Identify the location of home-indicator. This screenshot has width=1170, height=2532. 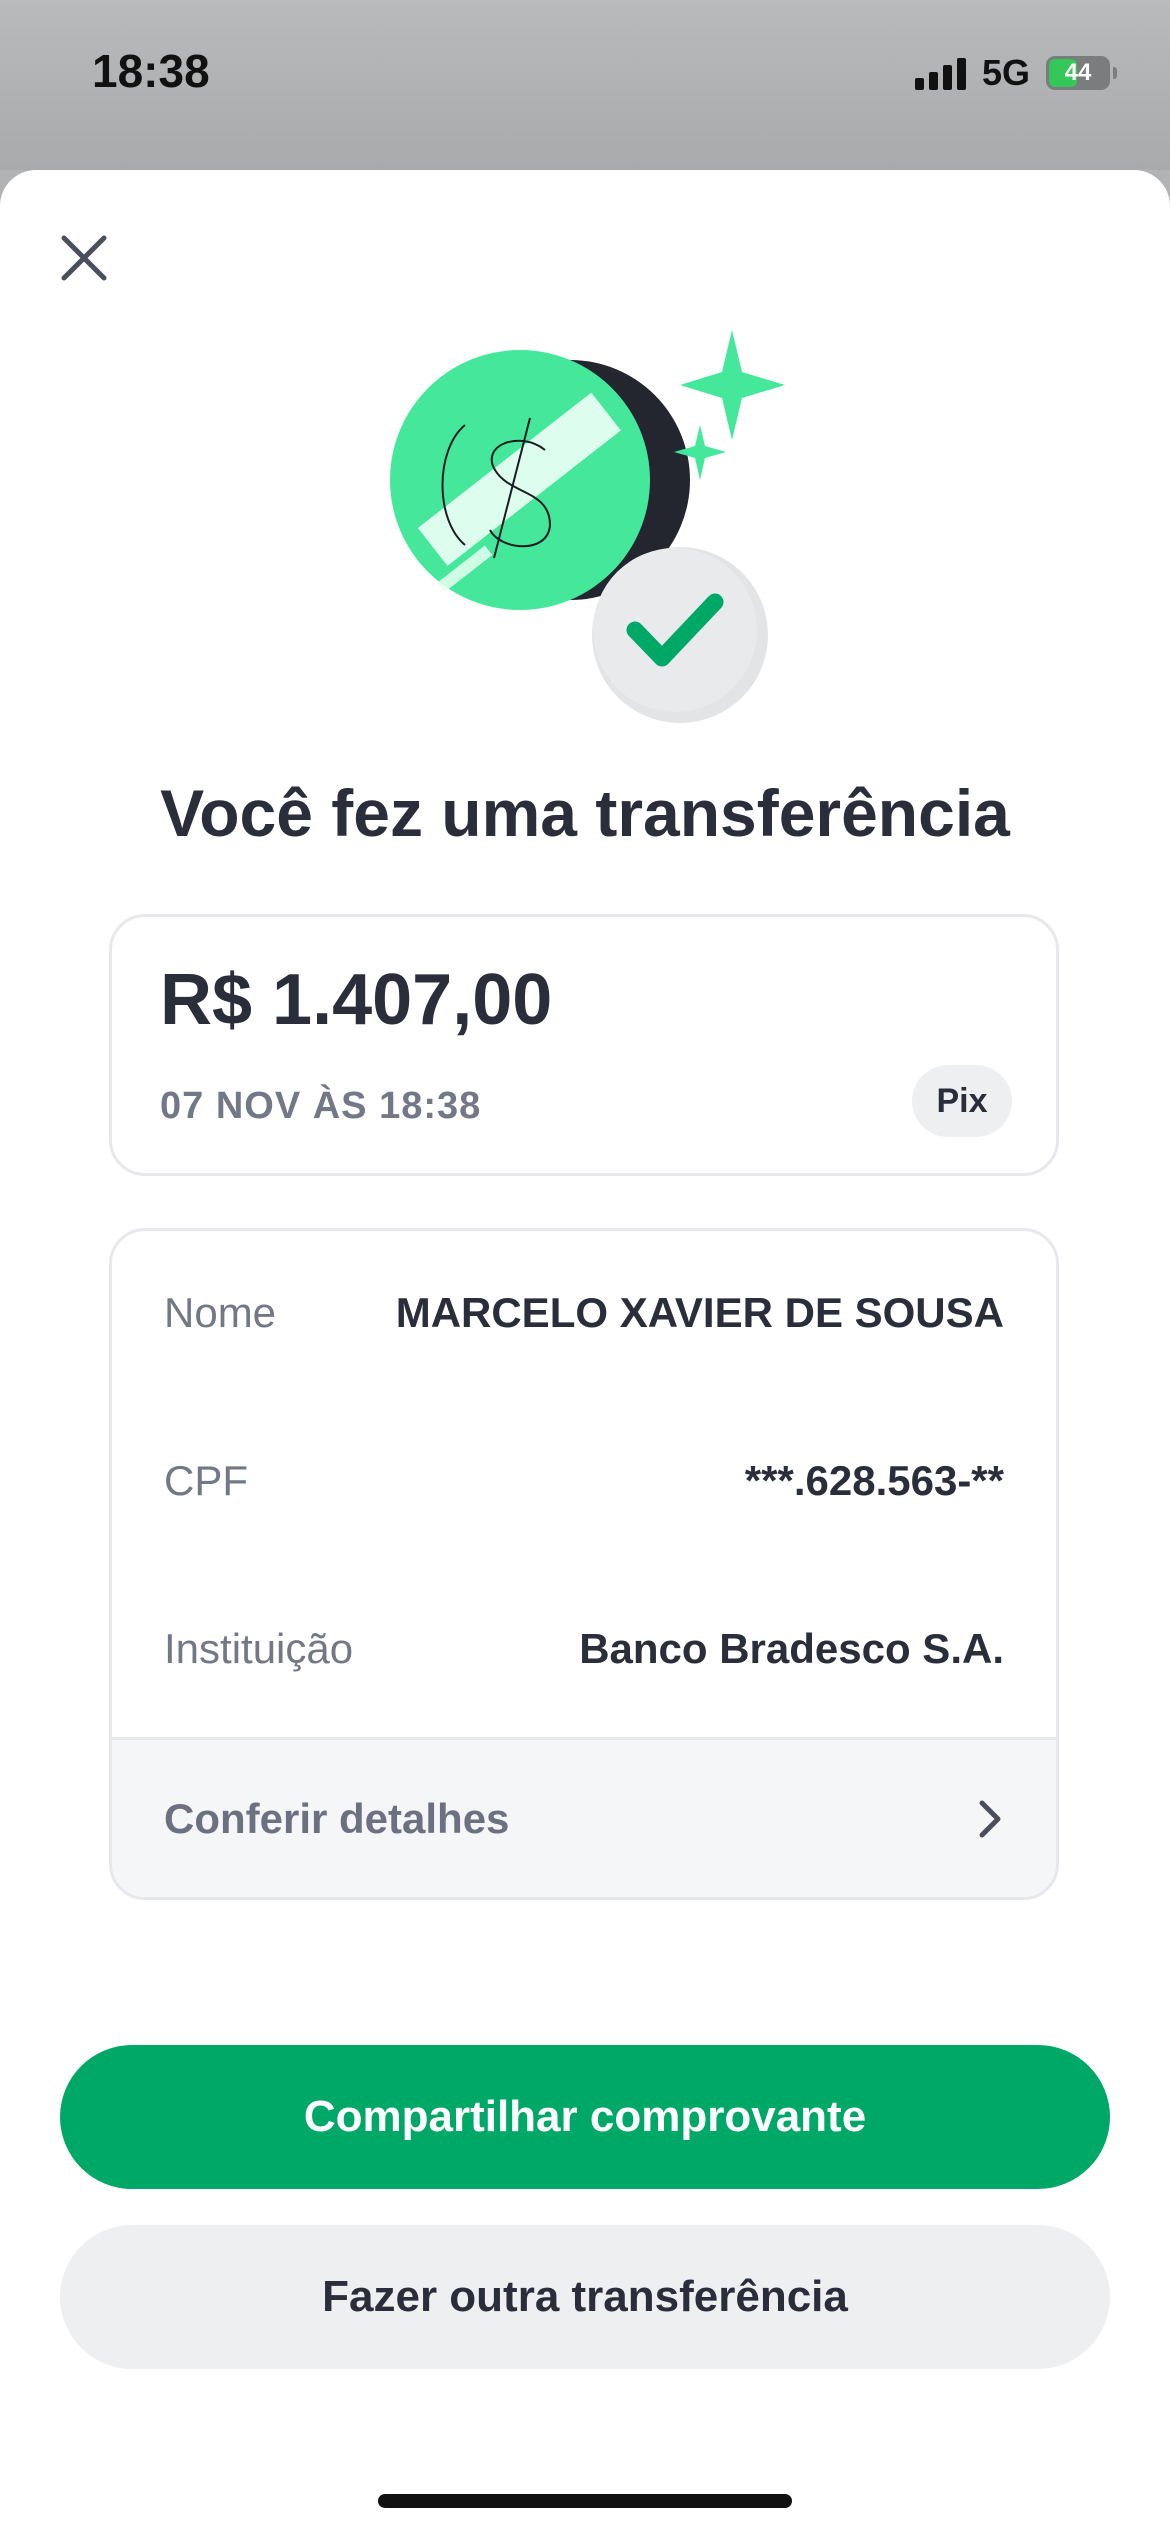
(585, 2501).